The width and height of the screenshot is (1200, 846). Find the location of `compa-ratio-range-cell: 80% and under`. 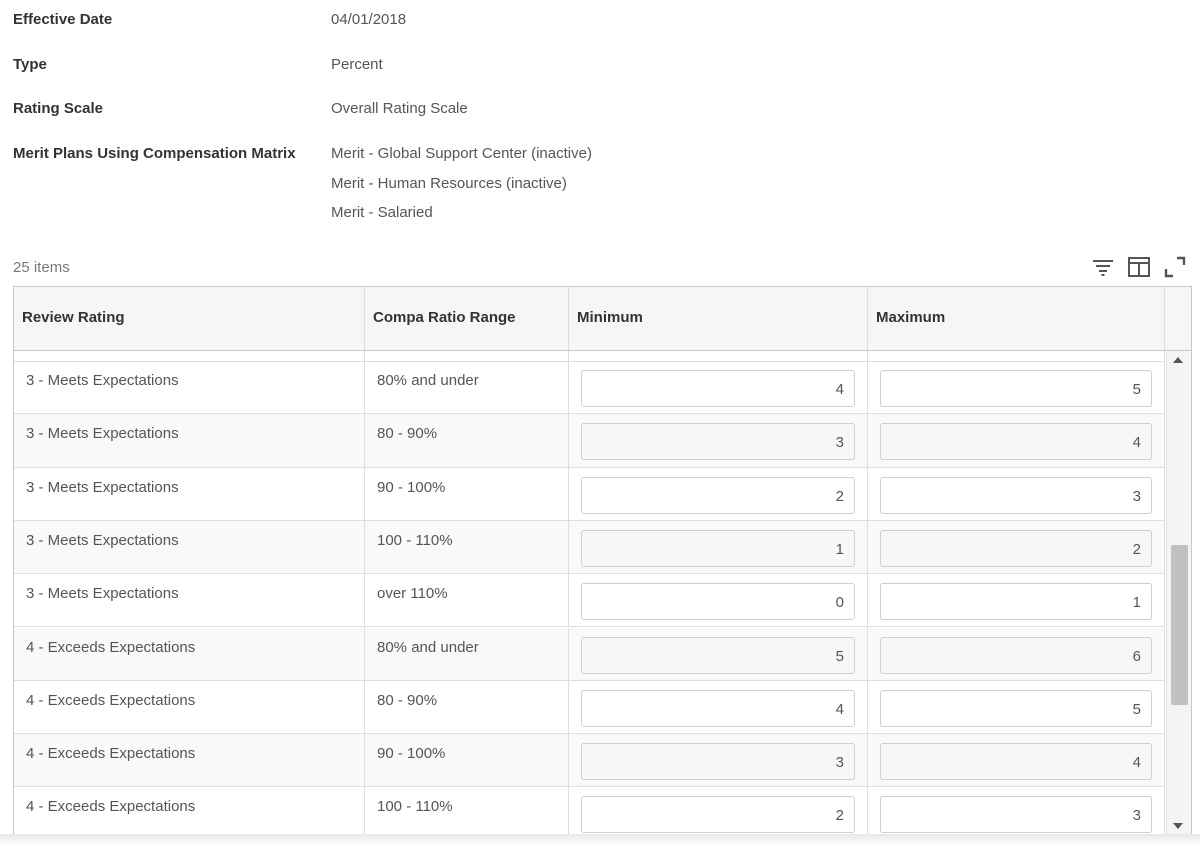

compa-ratio-range-cell: 80% and under is located at coordinates (467, 387).